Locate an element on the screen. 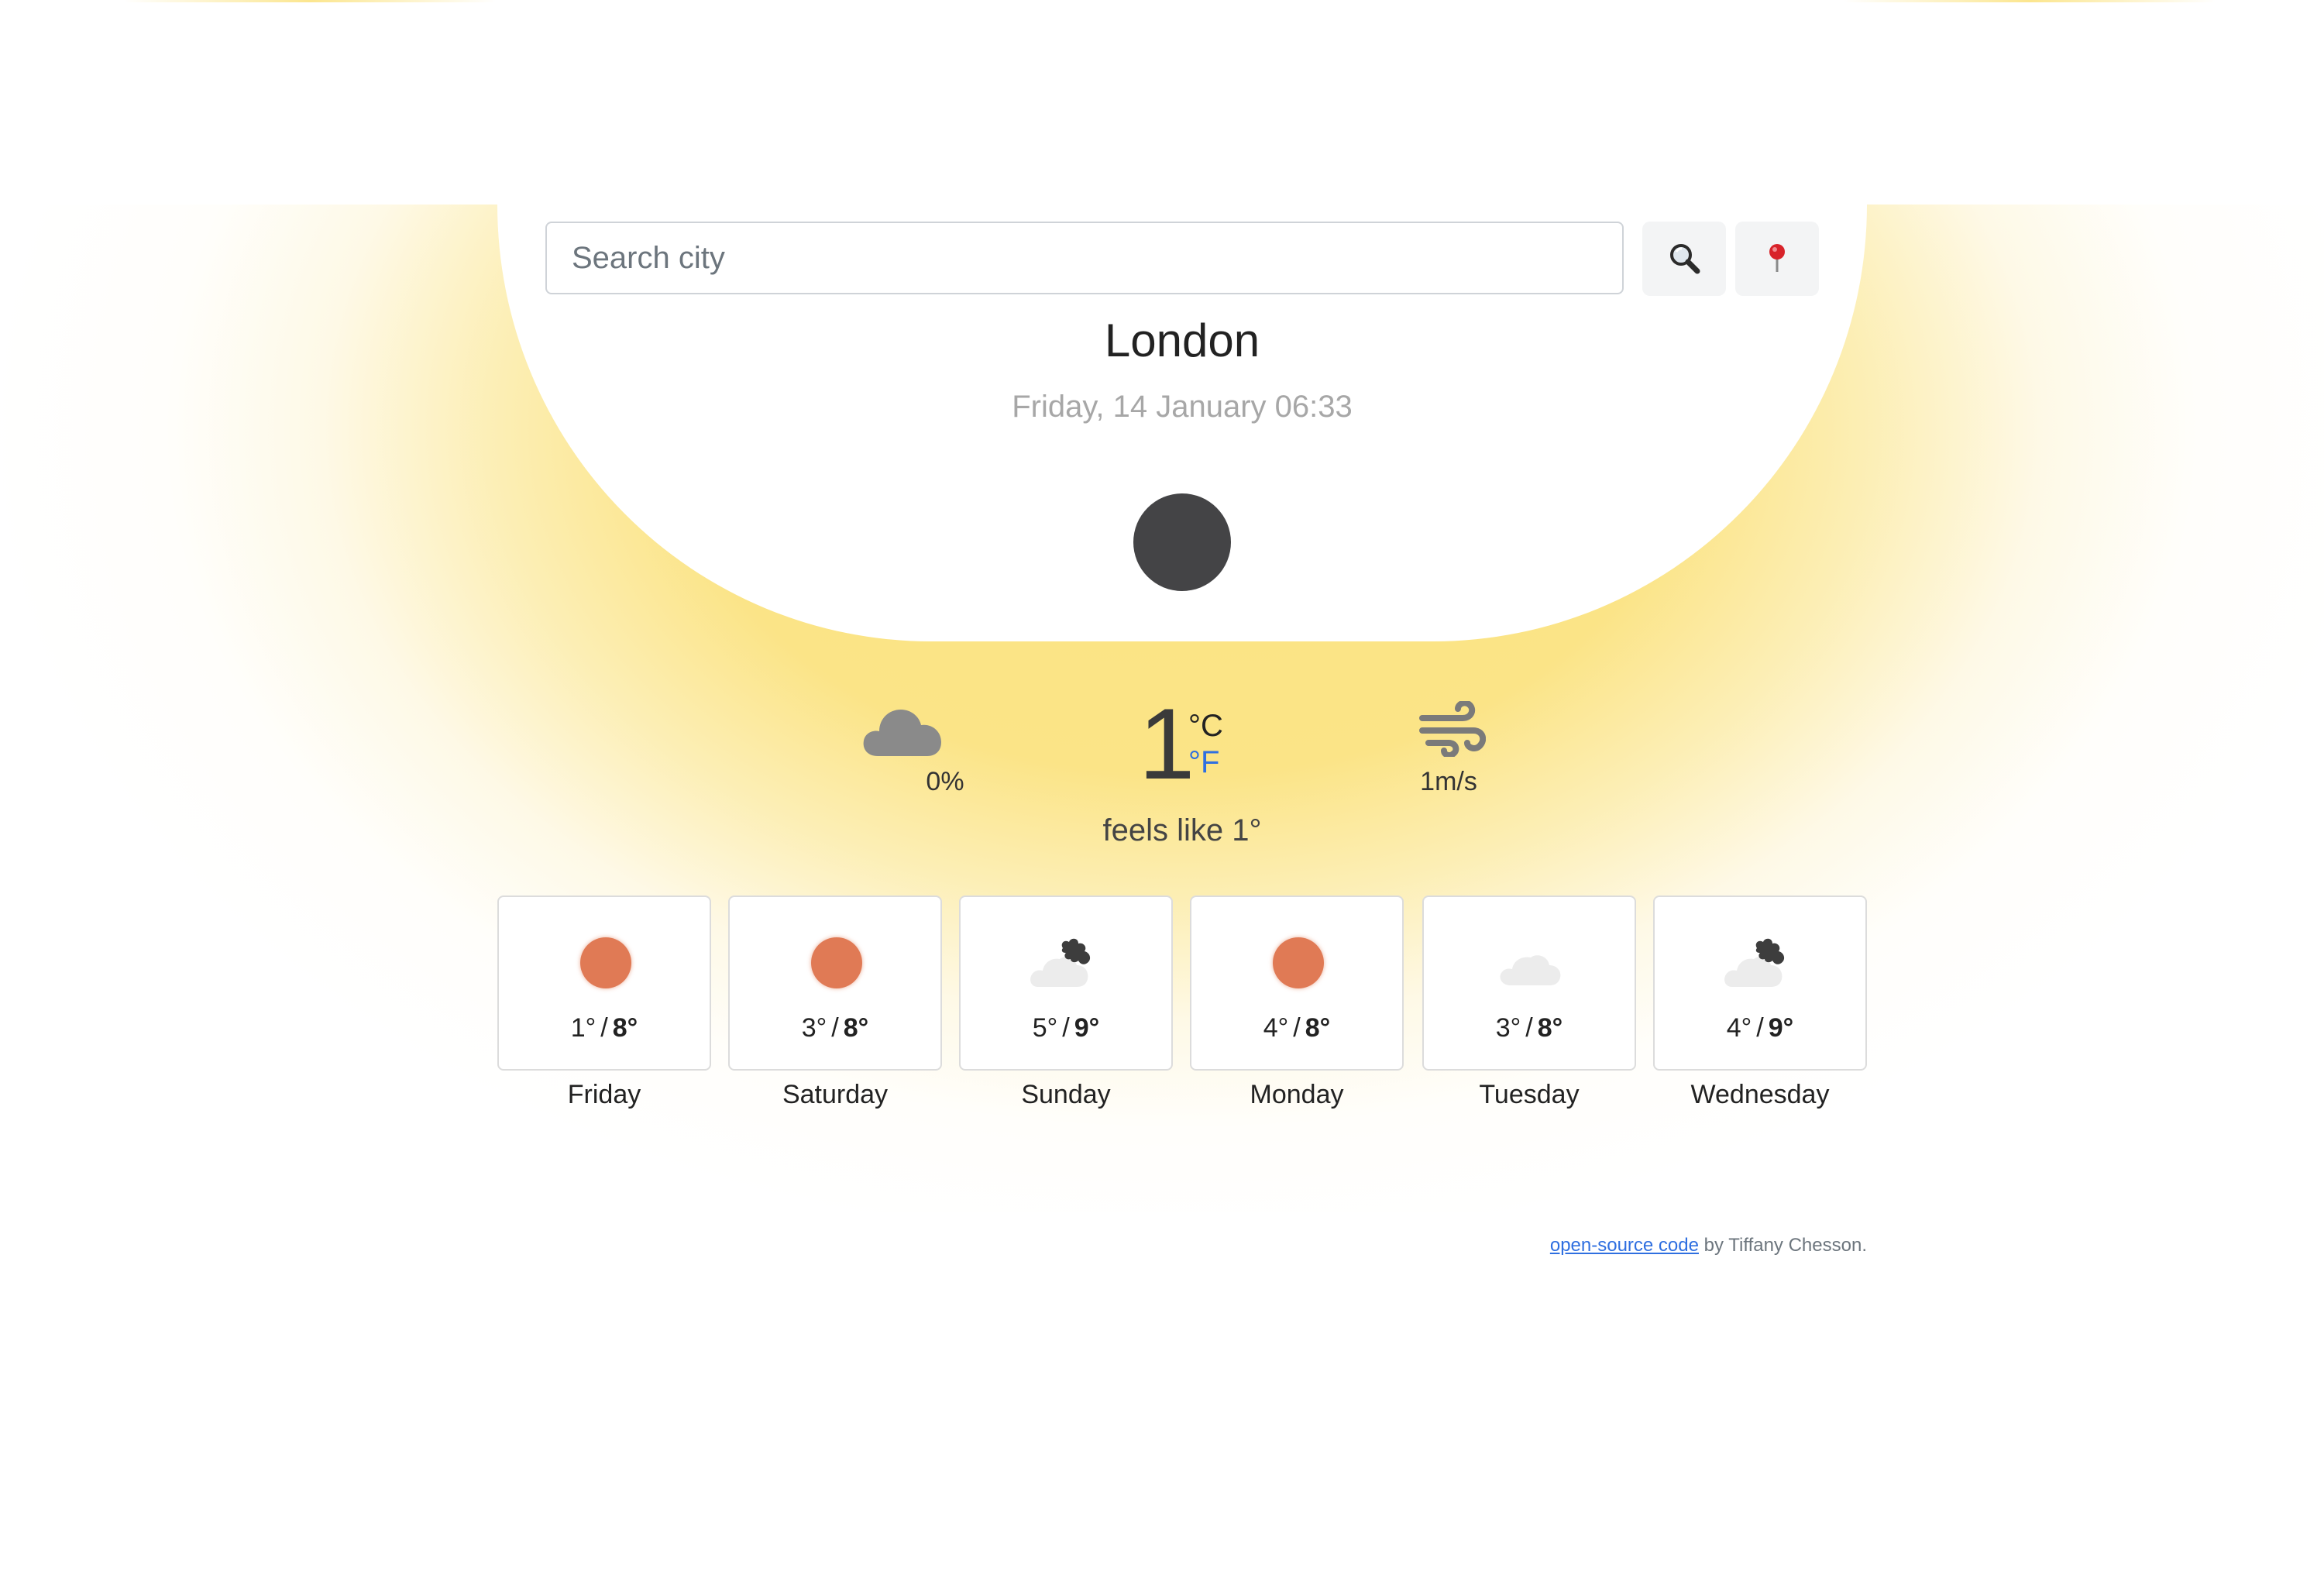 Image resolution: width=2324 pixels, height=1595 pixels. forecast-day: 5°/9° Sunday is located at coordinates (1066, 1002).